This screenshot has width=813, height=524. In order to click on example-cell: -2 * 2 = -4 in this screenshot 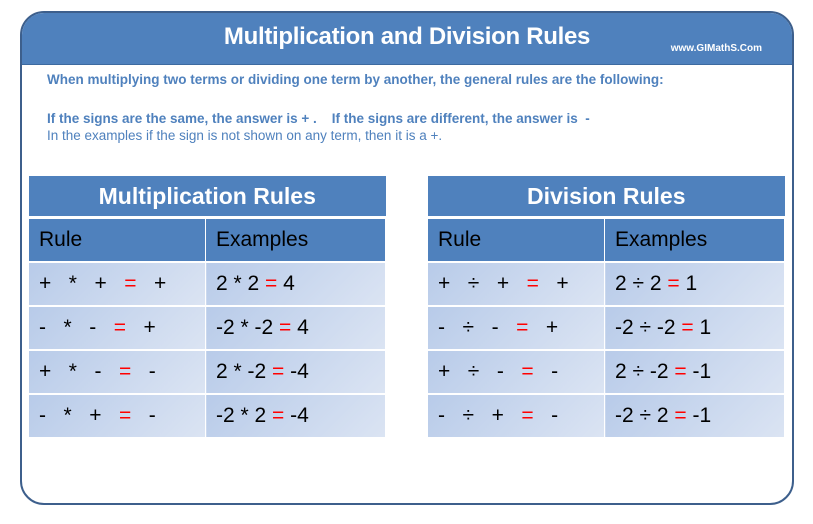, I will do `click(295, 415)`.